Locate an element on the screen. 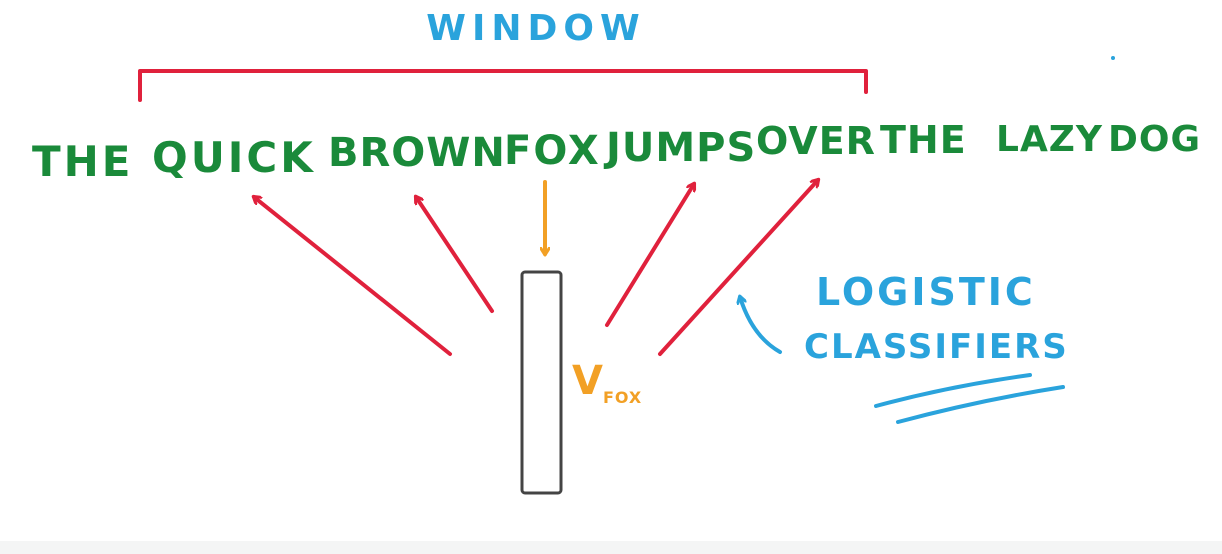 This screenshot has height=554, width=1222. sentence-word: OVER is located at coordinates (816, 141).